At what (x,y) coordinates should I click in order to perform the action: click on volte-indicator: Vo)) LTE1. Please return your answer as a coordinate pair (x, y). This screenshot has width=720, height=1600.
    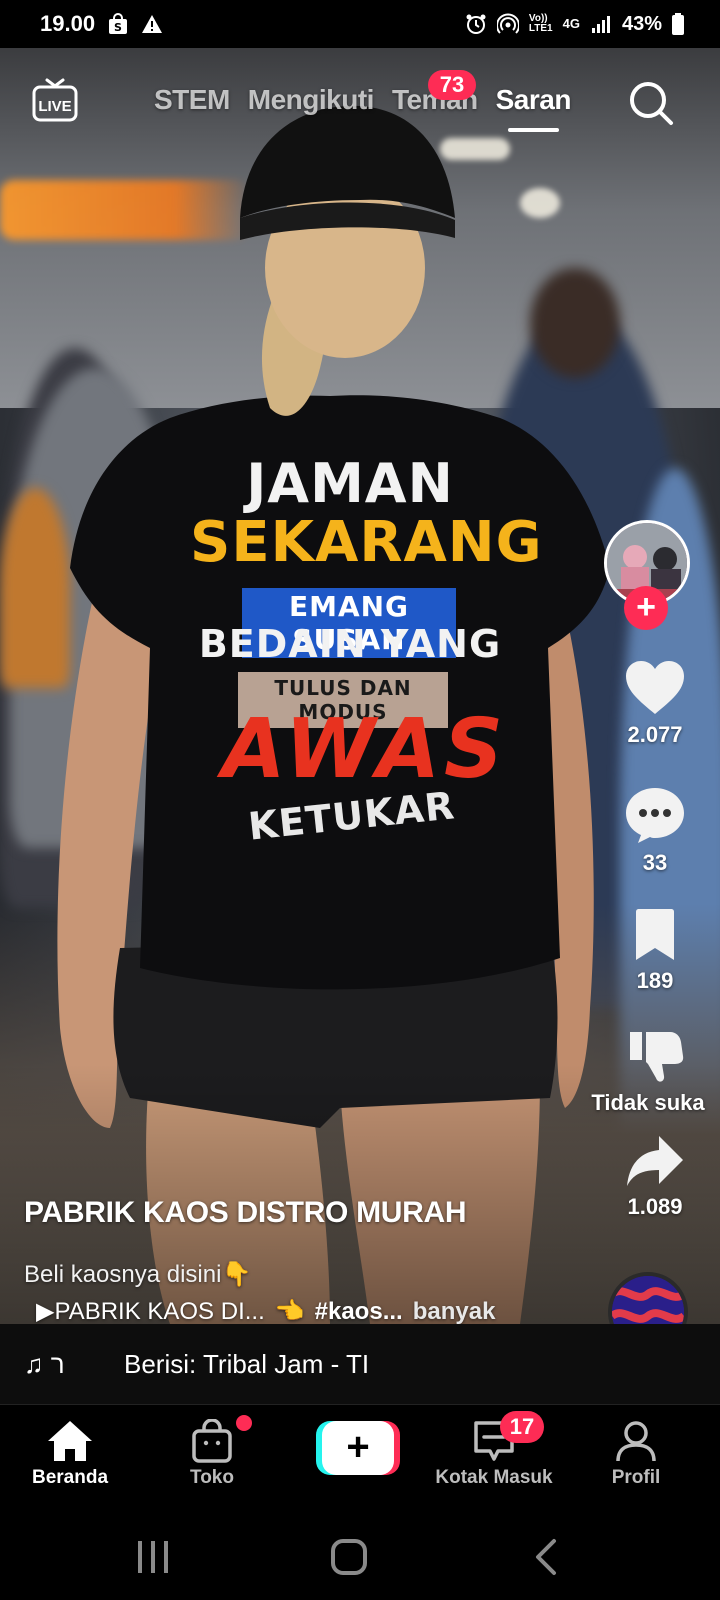
    Looking at the image, I should click on (540, 23).